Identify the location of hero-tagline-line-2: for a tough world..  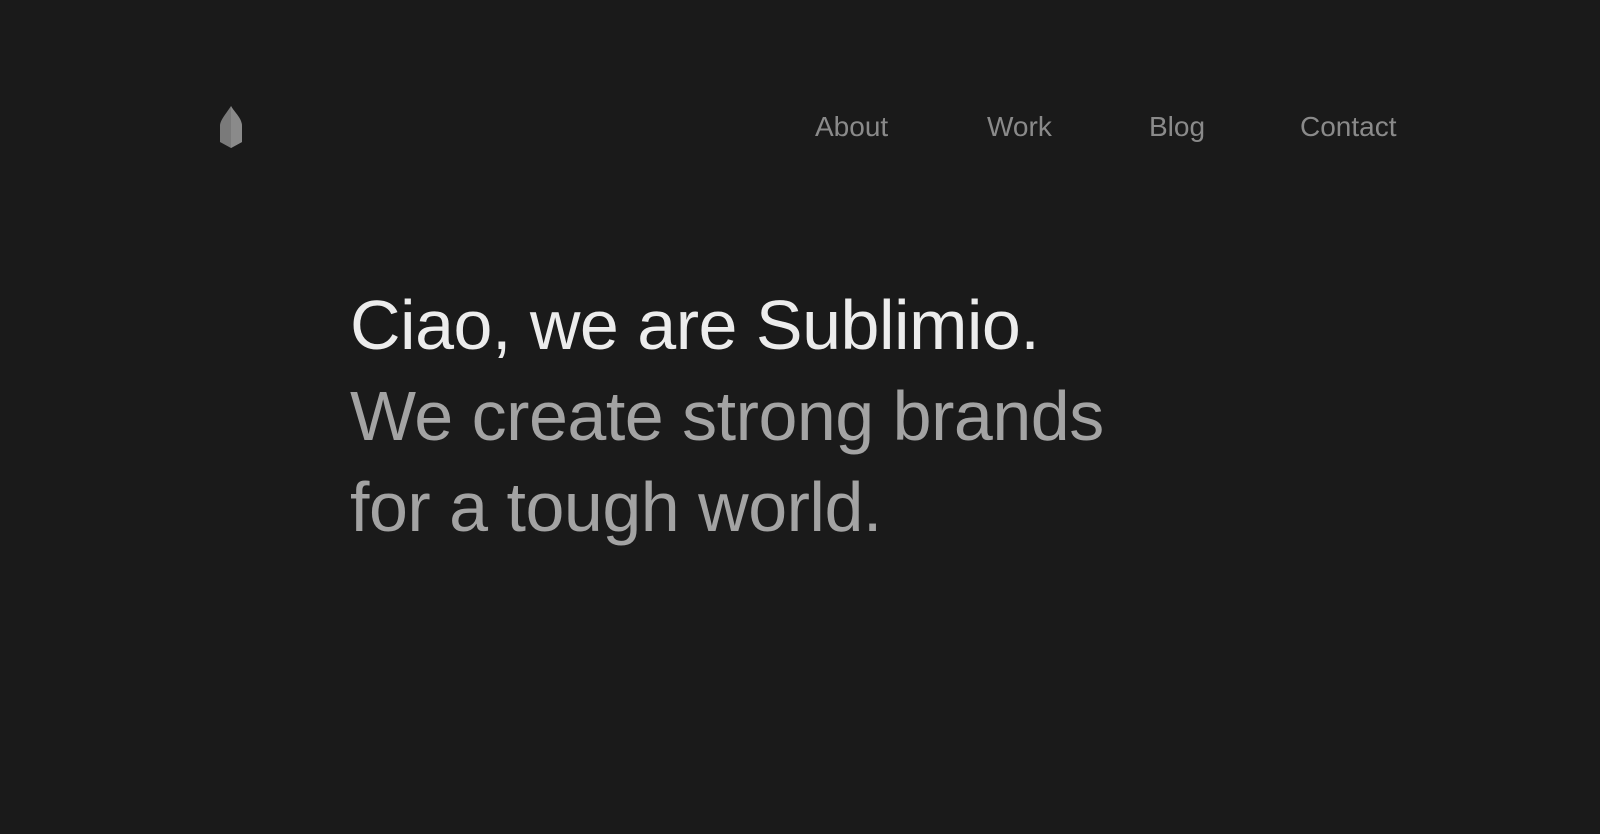
(616, 507).